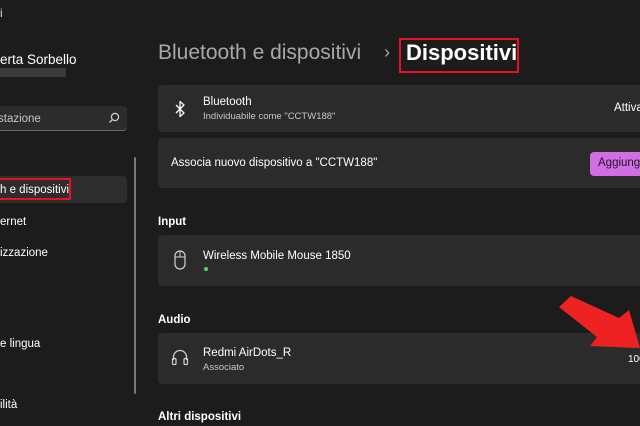 This screenshot has width=640, height=426. I want to click on search-icon, so click(114, 118).